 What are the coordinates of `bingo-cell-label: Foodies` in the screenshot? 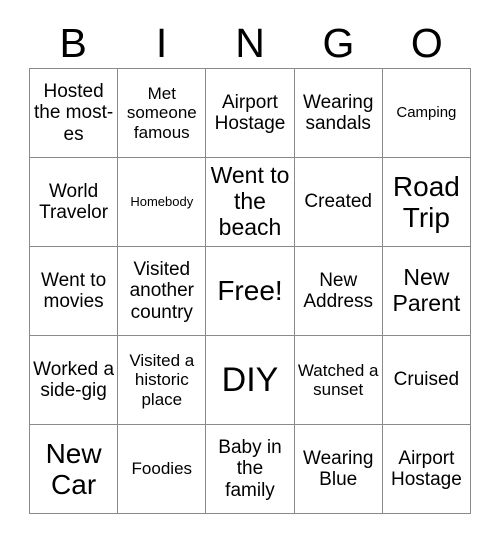 It's located at (162, 469).